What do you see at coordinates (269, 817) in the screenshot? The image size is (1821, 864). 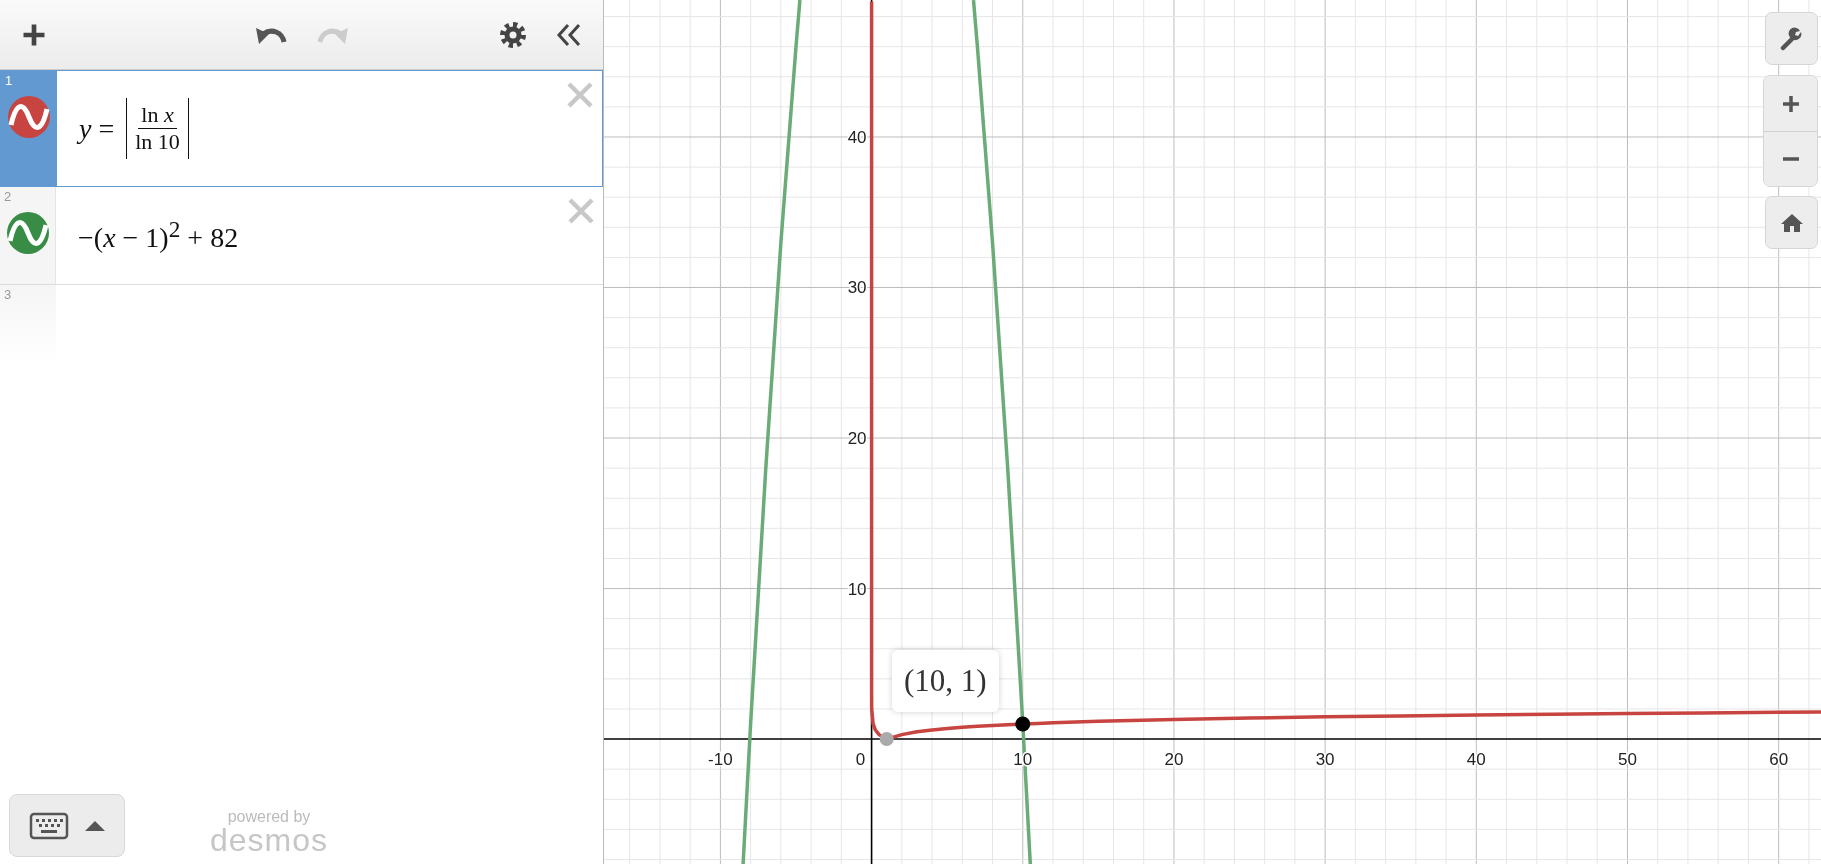 I see `powered-by-caption: powered by` at bounding box center [269, 817].